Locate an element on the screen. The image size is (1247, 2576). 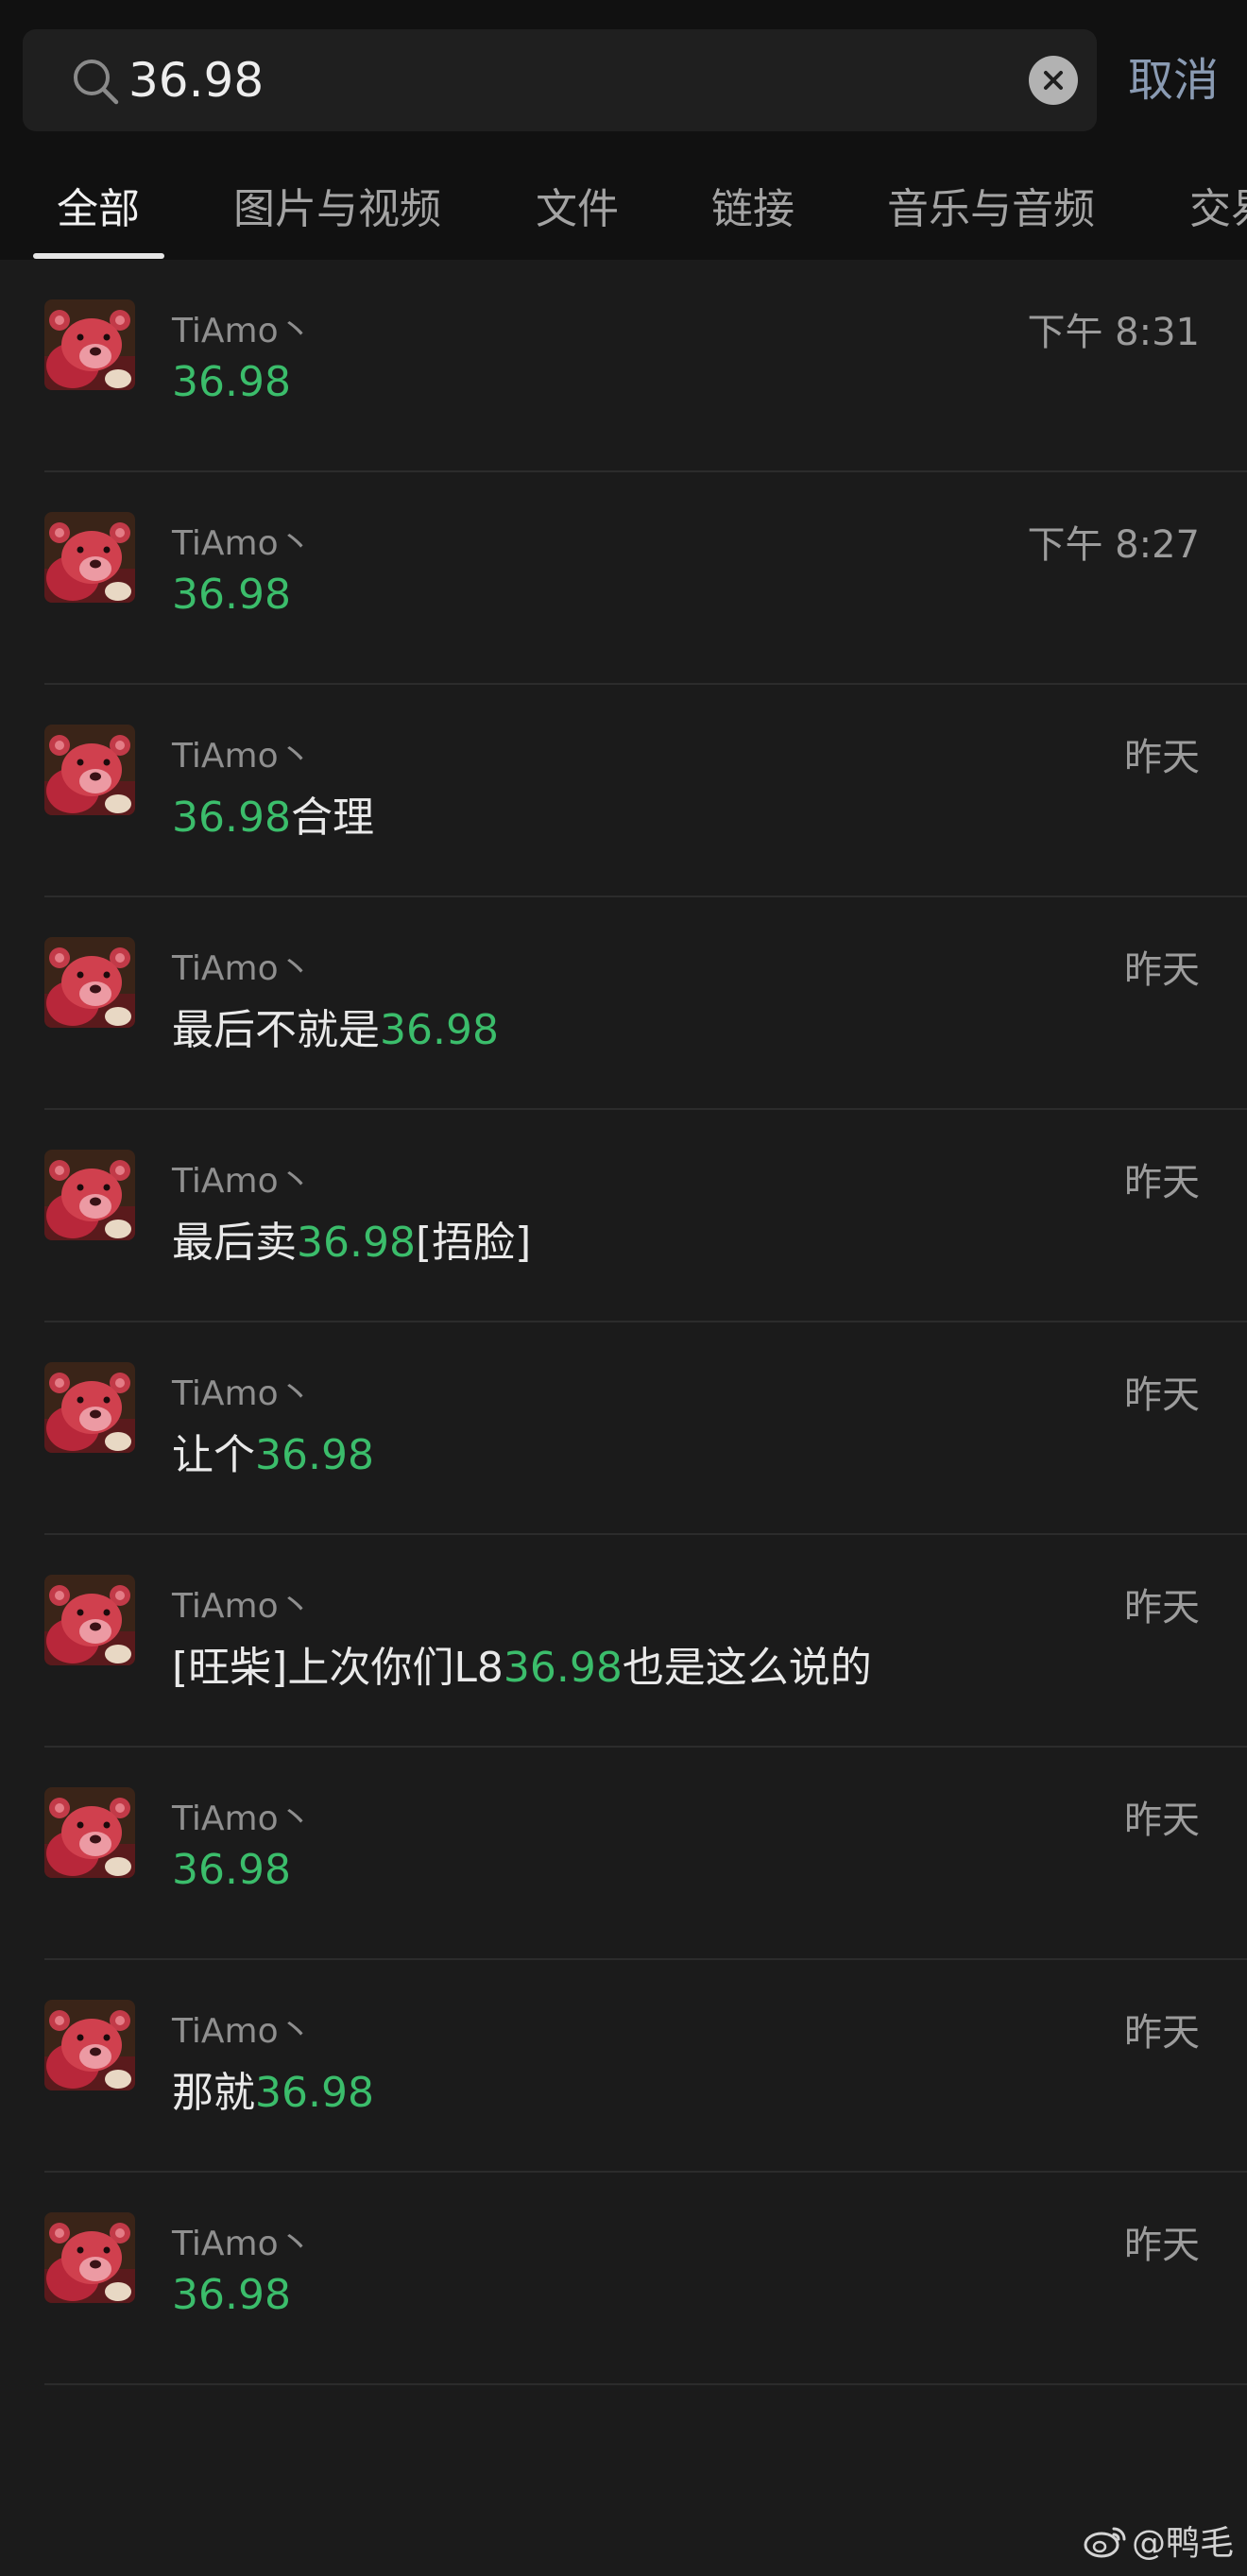
watermark: @鸭毛 is located at coordinates (1159, 2540).